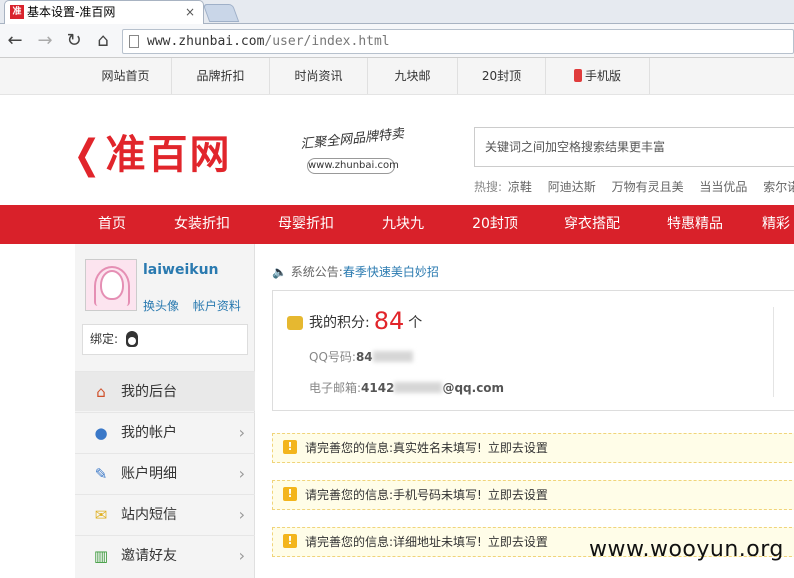 The height and width of the screenshot is (578, 794). I want to click on nav-more: 精彩, so click(778, 224).